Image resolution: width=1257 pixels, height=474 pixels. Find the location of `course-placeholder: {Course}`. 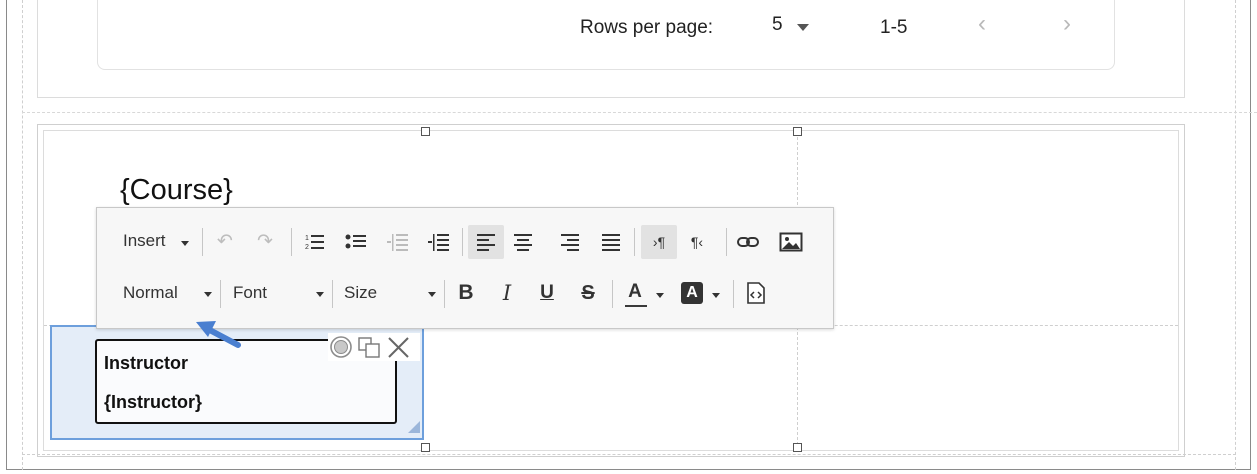

course-placeholder: {Course} is located at coordinates (176, 190).